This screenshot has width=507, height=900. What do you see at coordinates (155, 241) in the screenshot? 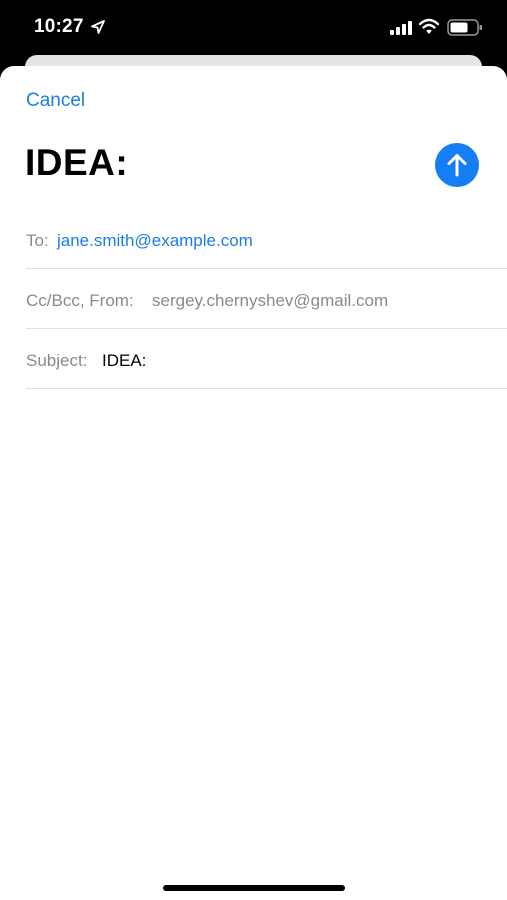
I see `to-recipient: jane.smith@example.com` at bounding box center [155, 241].